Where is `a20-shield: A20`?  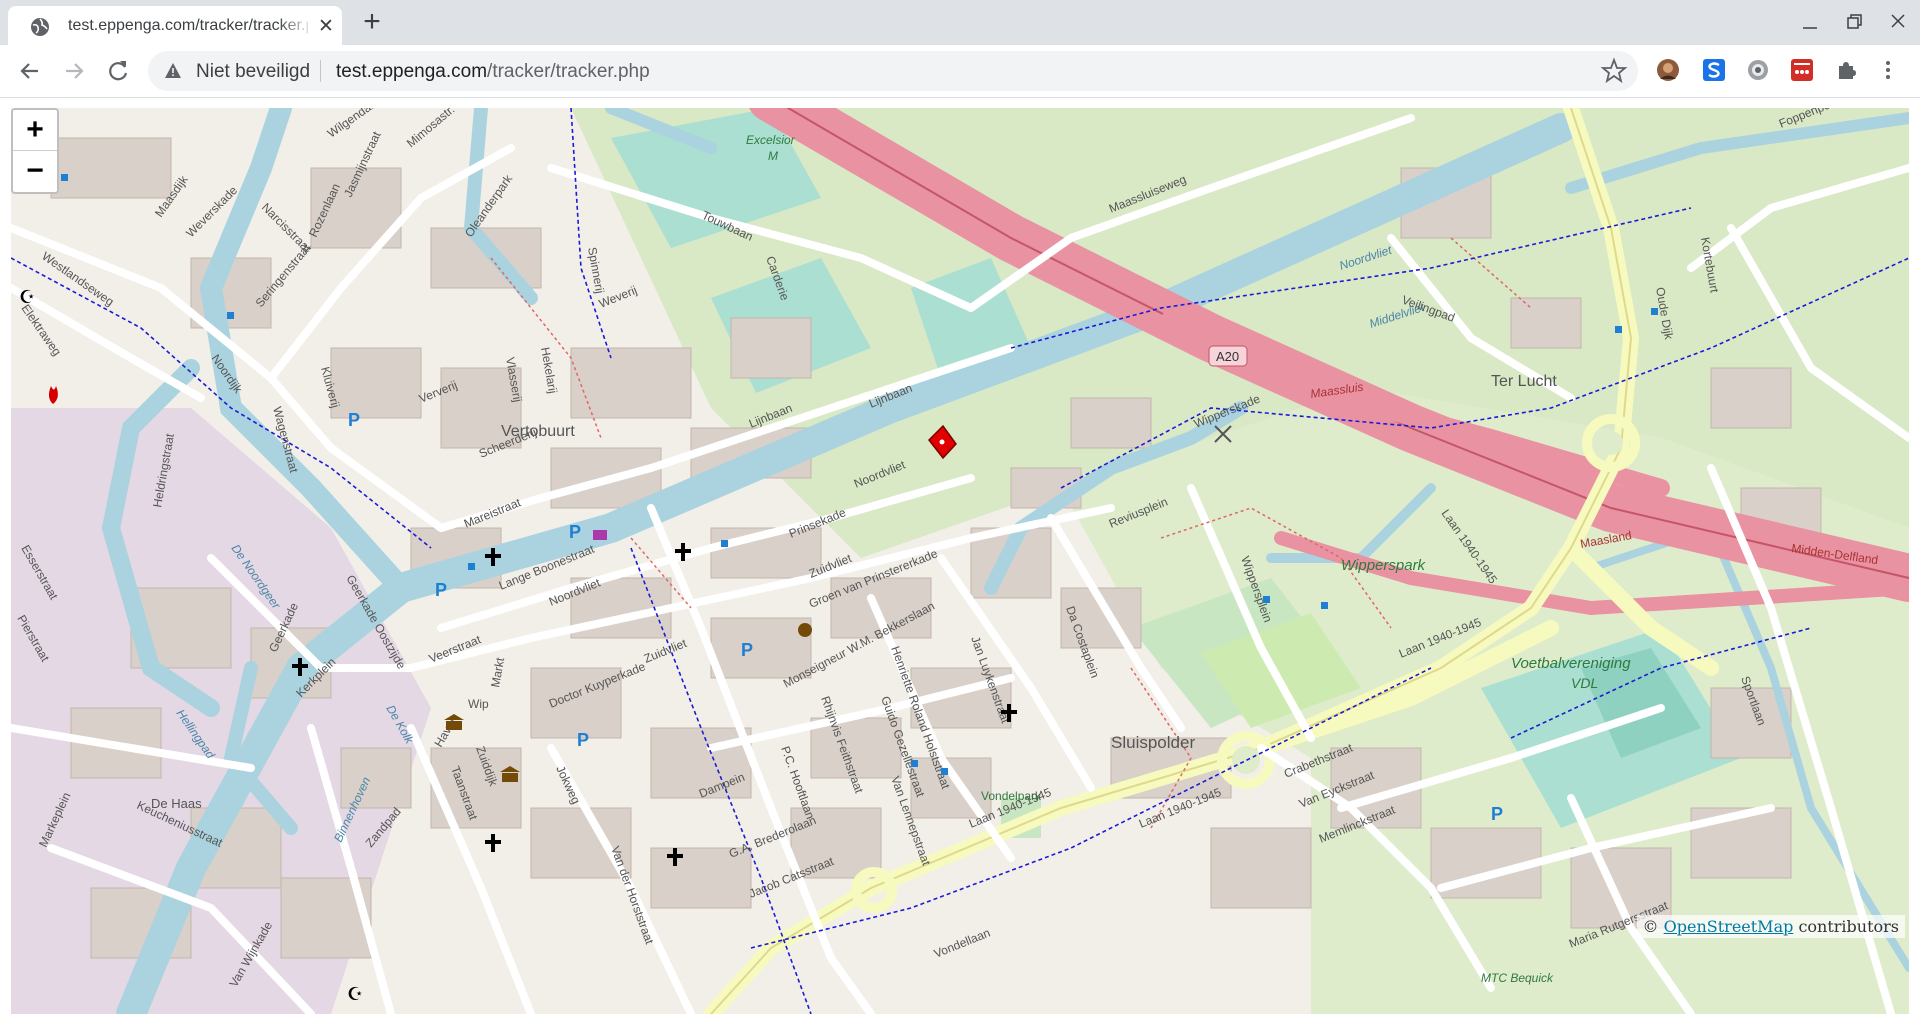 a20-shield: A20 is located at coordinates (1228, 356).